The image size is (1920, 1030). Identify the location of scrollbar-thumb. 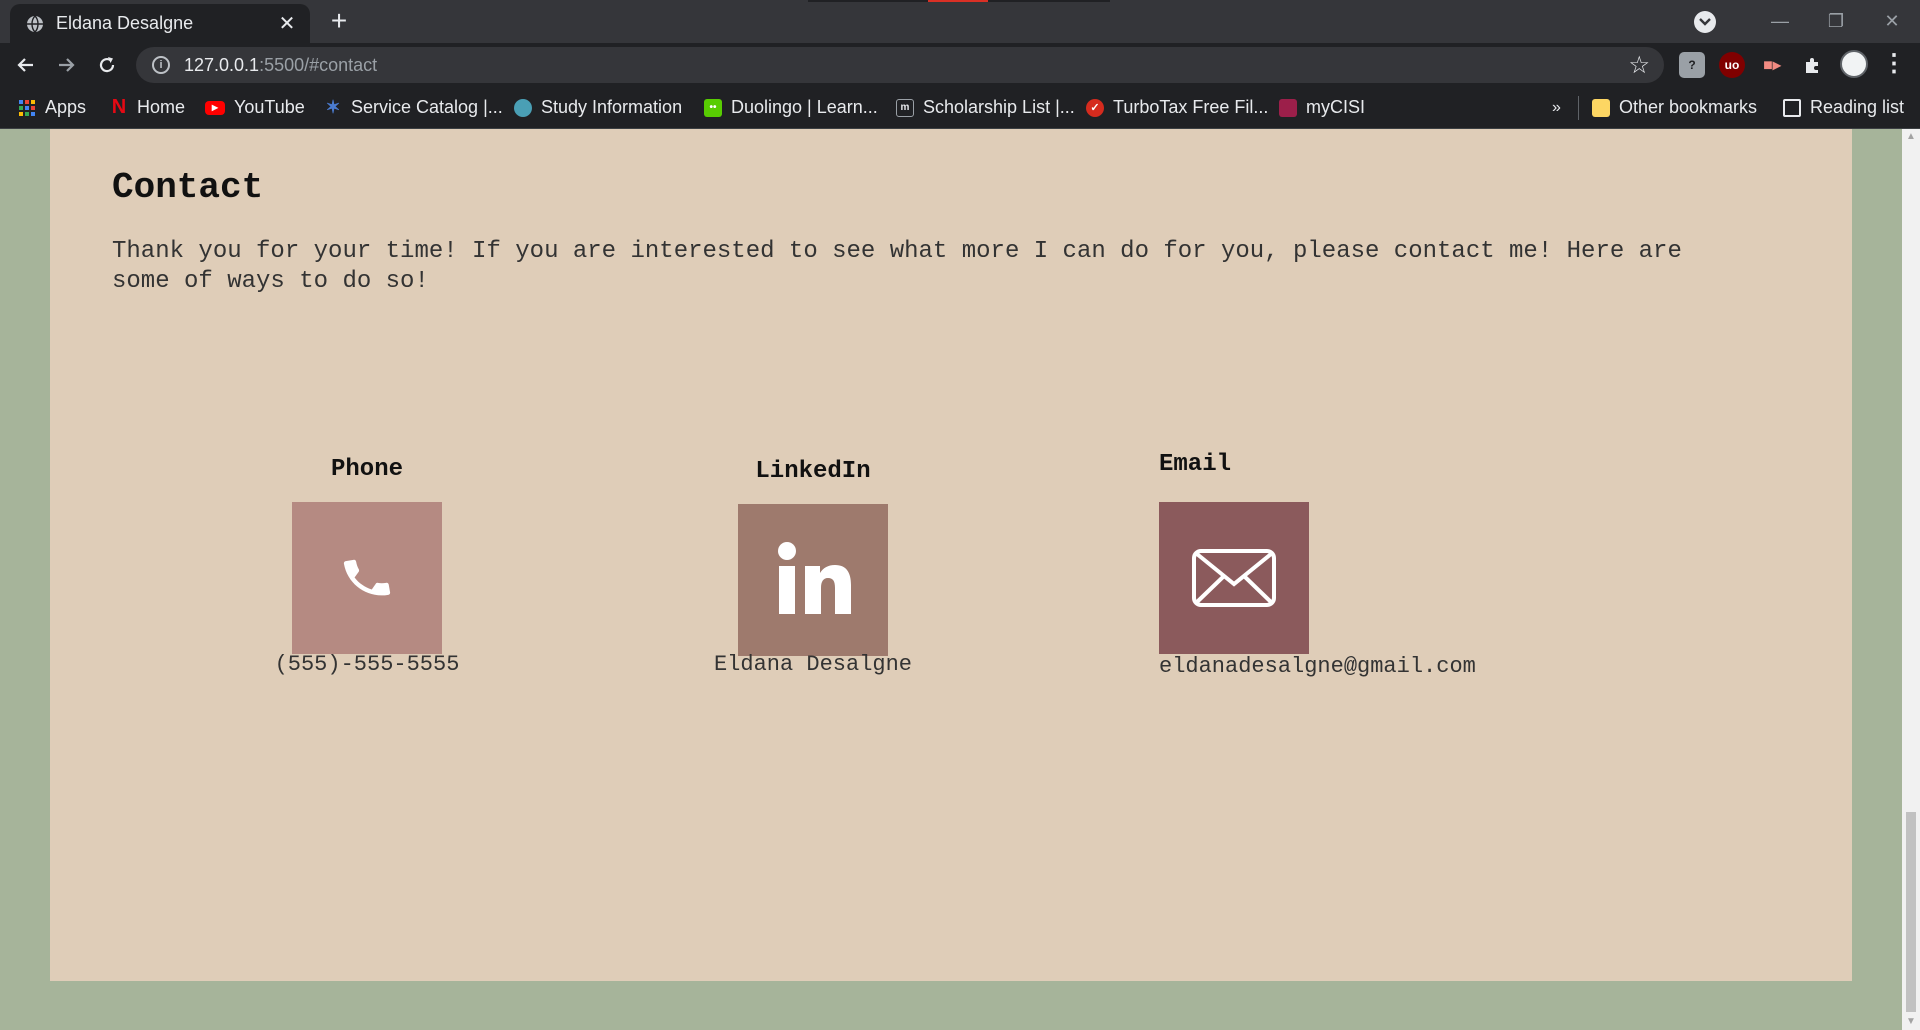
(1911, 912).